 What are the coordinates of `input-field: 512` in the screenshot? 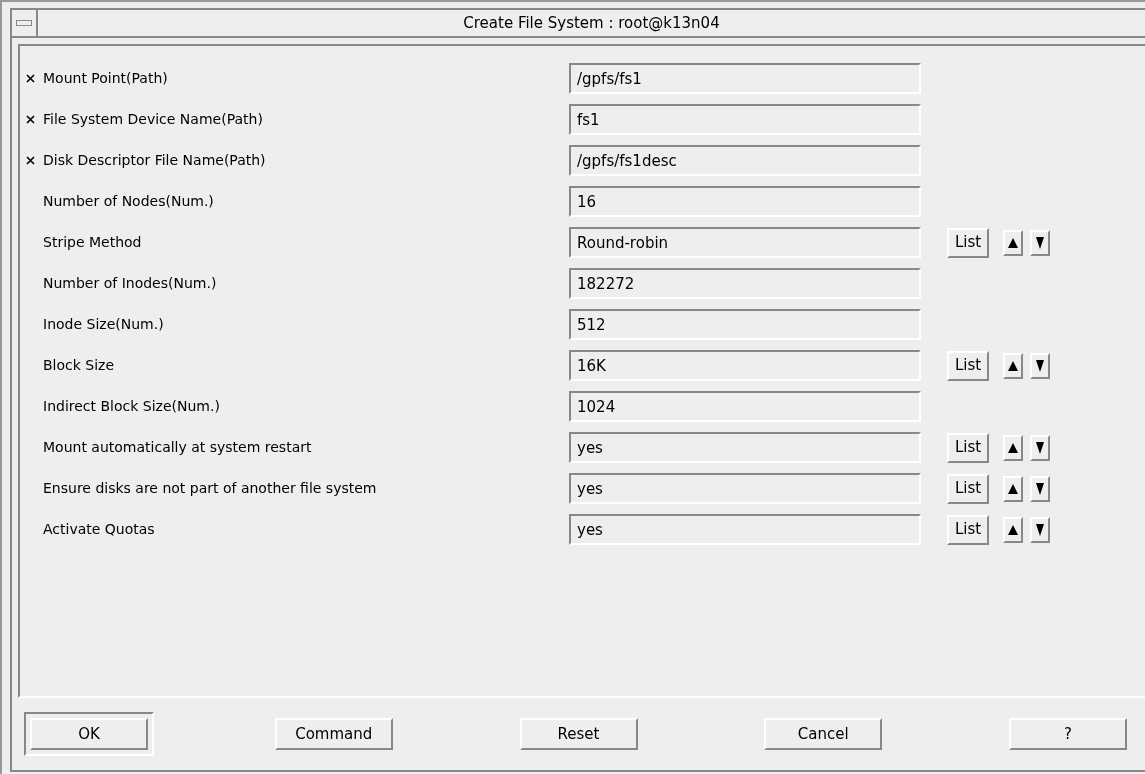 It's located at (745, 324).